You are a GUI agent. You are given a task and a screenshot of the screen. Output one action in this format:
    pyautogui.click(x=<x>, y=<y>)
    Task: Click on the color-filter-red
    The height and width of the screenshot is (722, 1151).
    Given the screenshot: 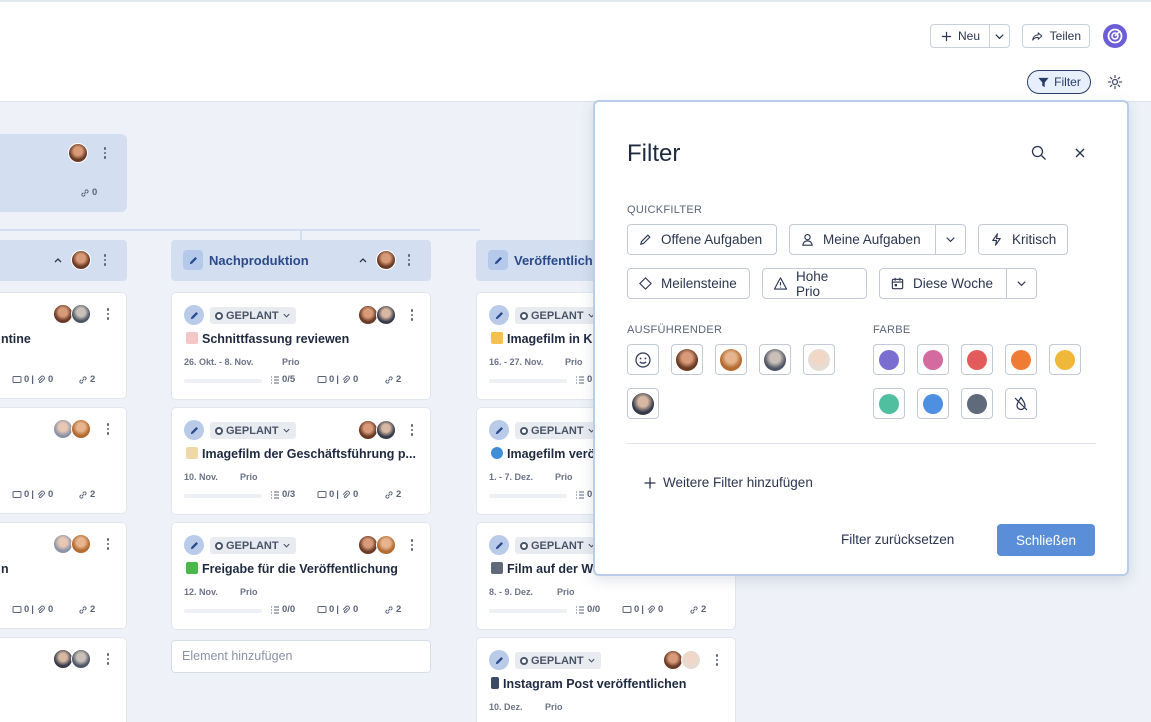 What is the action you would take?
    pyautogui.click(x=977, y=359)
    